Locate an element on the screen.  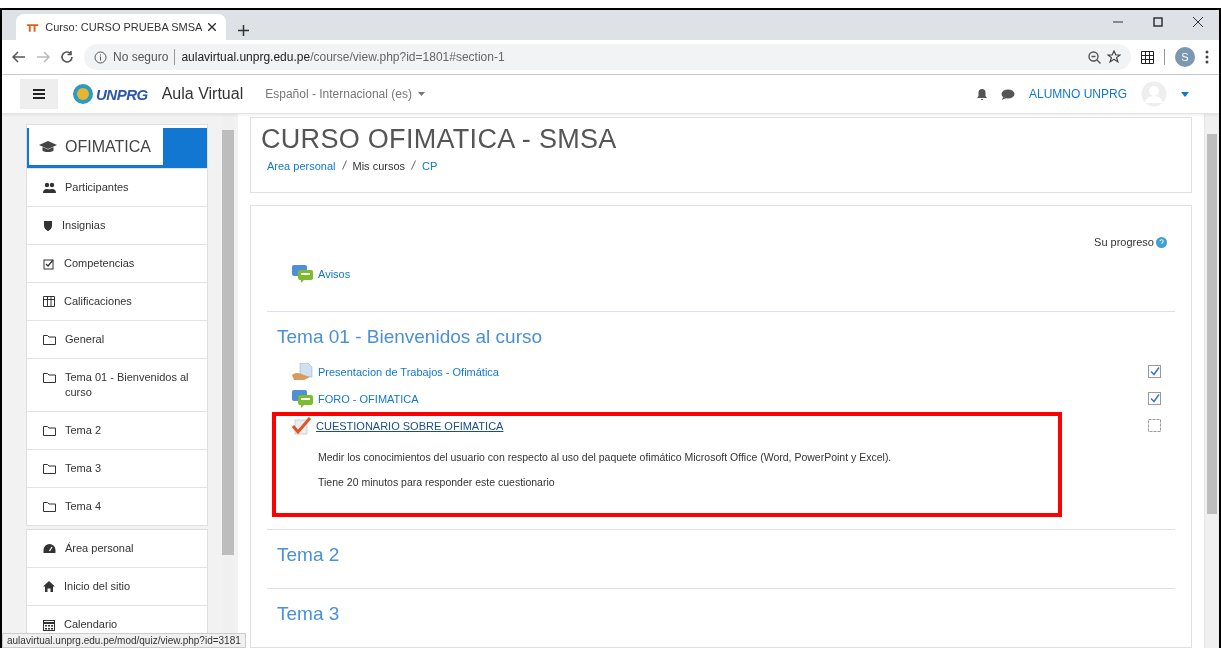
shield-icon is located at coordinates (48, 226).